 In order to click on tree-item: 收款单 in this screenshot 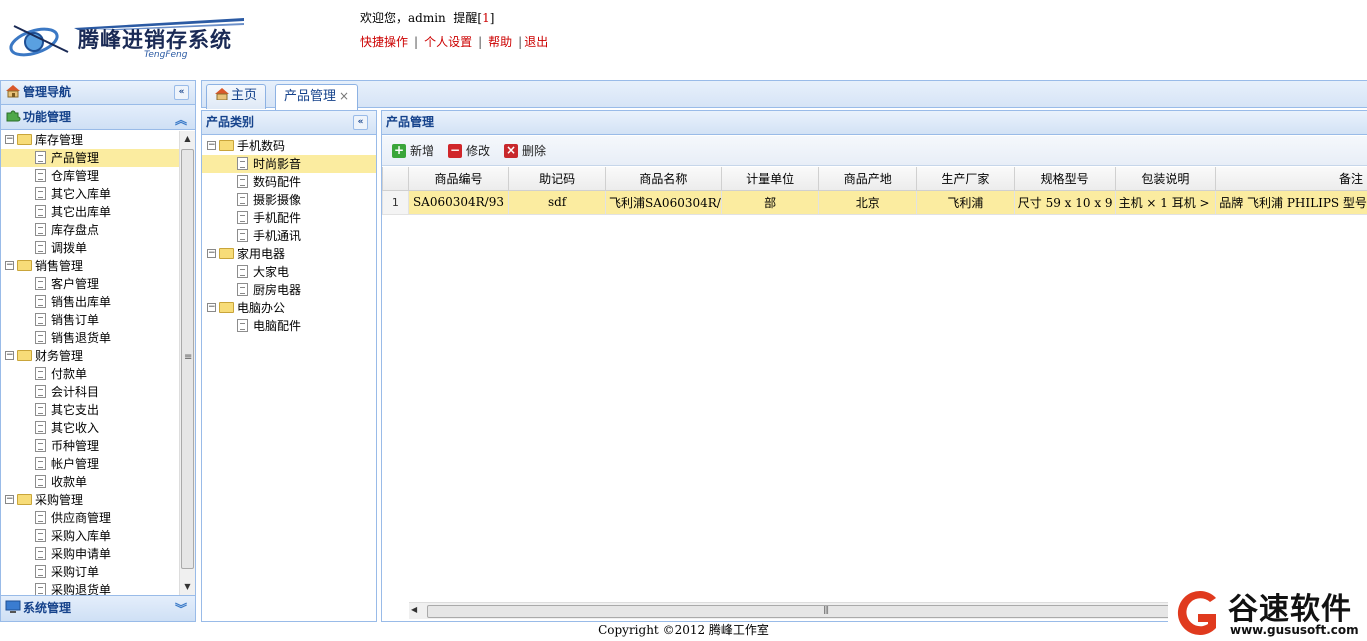, I will do `click(90, 482)`.